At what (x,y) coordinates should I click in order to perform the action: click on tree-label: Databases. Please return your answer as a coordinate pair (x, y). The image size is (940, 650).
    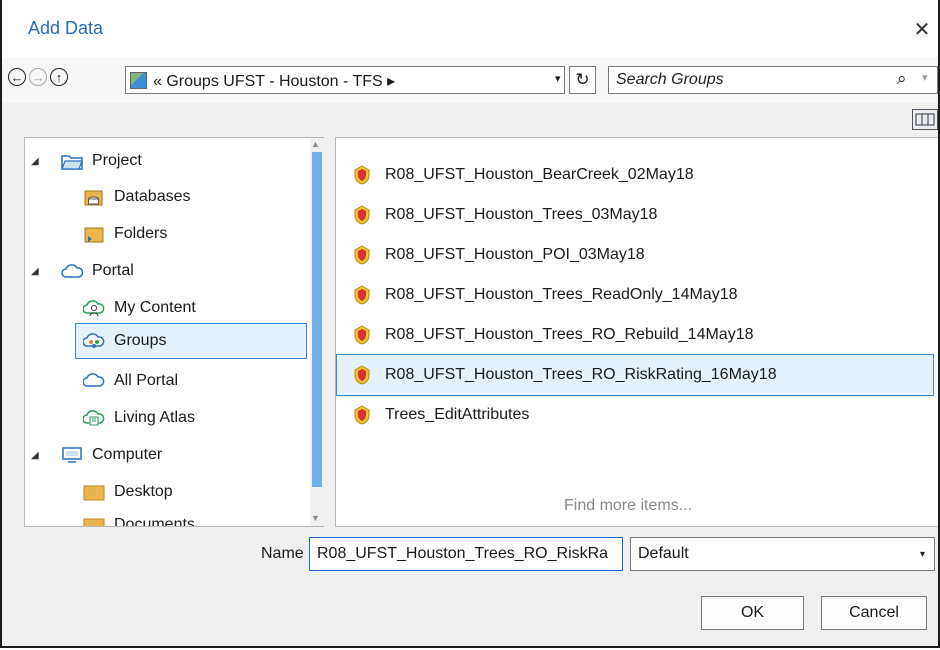
    Looking at the image, I should click on (152, 196).